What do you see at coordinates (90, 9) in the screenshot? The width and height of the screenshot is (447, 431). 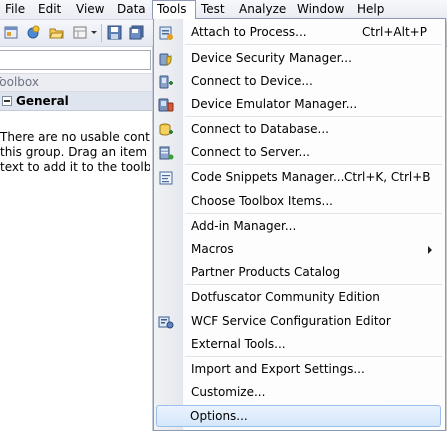 I see `menu-view: View` at bounding box center [90, 9].